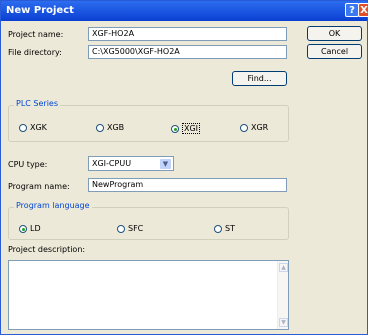 The image size is (368, 335). What do you see at coordinates (35, 228) in the screenshot?
I see `radio-ld-label: LD` at bounding box center [35, 228].